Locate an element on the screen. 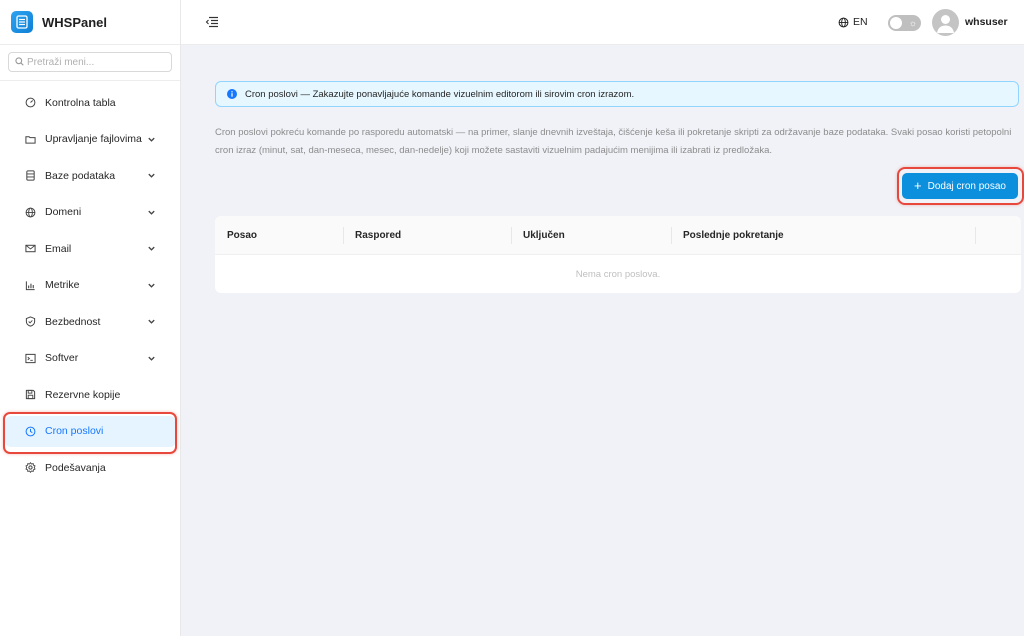 The width and height of the screenshot is (1024, 636). sidebar-item-label: Metrike is located at coordinates (62, 285).